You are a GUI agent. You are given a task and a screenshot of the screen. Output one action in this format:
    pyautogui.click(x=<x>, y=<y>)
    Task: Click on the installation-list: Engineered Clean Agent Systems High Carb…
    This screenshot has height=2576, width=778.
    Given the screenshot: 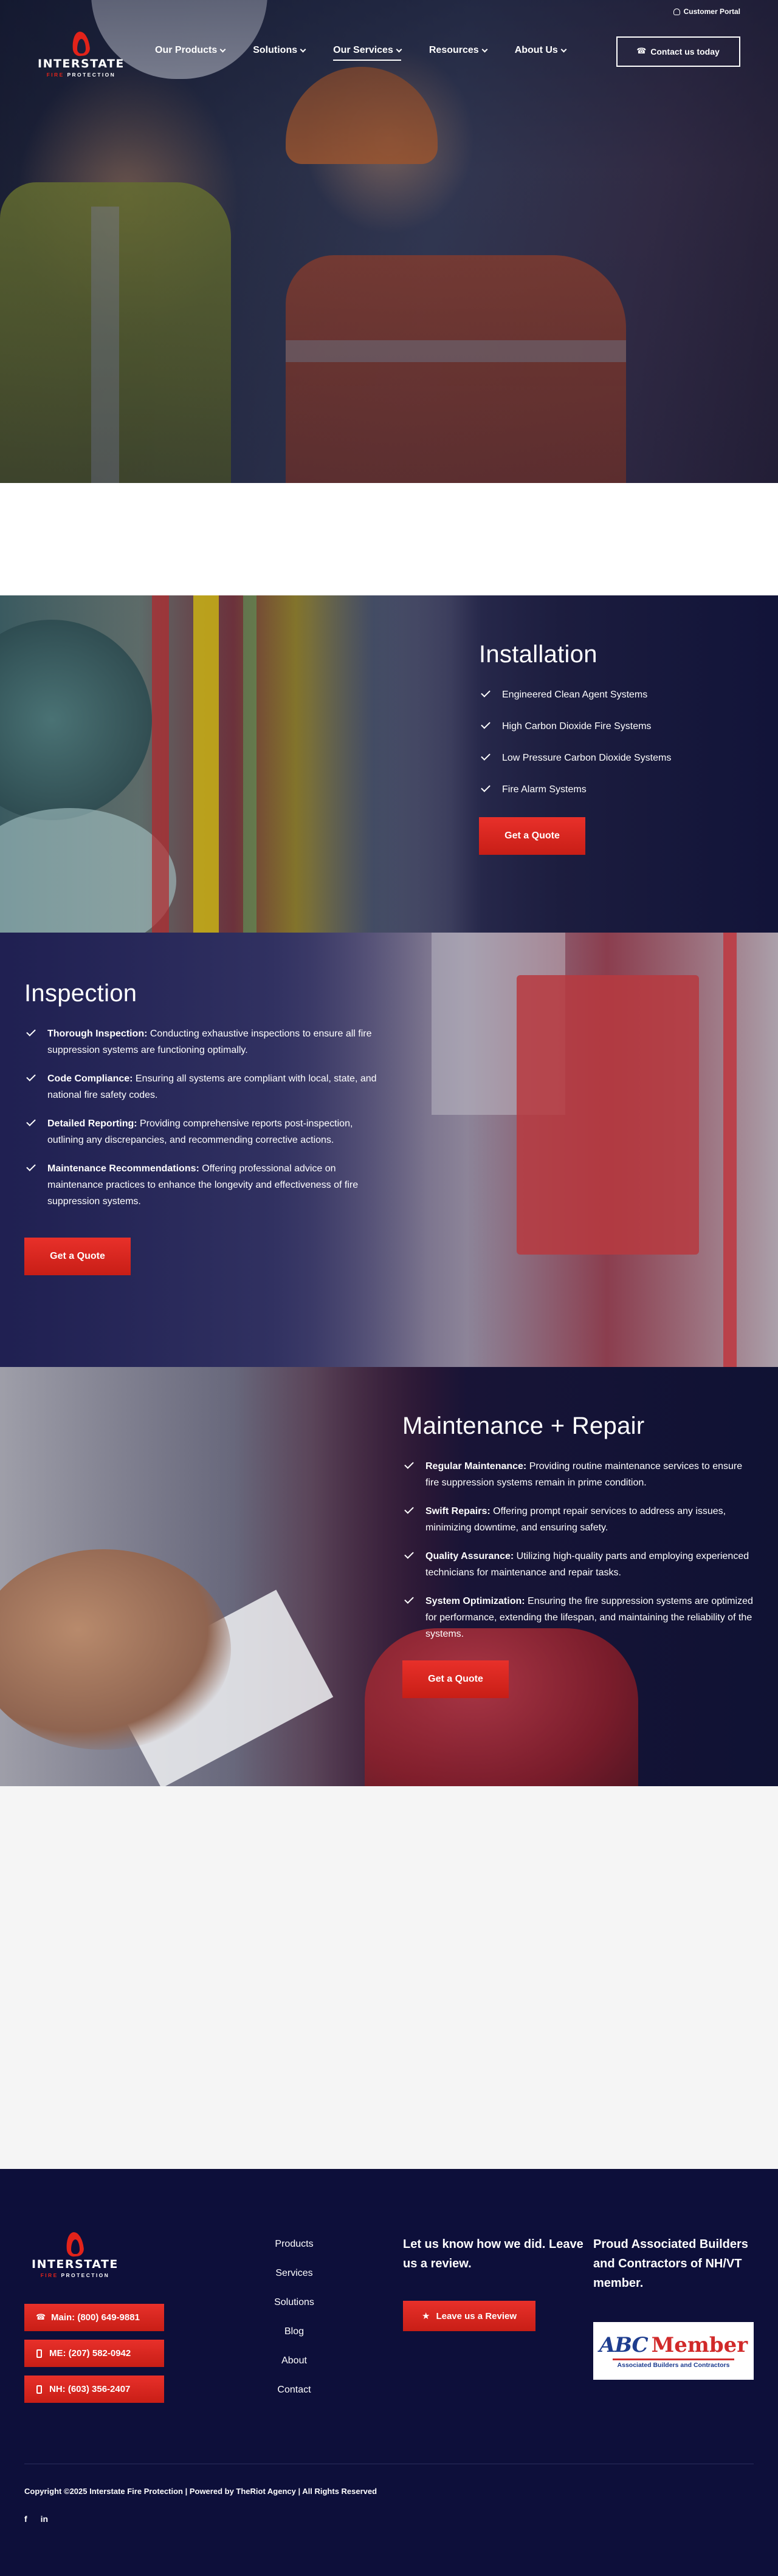 What is the action you would take?
    pyautogui.click(x=619, y=743)
    